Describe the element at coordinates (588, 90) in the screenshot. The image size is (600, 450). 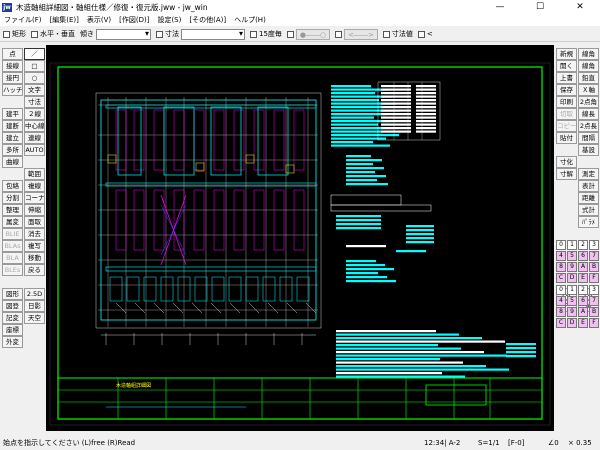
I see `right-tool2-button-3: Ｘ軸` at that location.